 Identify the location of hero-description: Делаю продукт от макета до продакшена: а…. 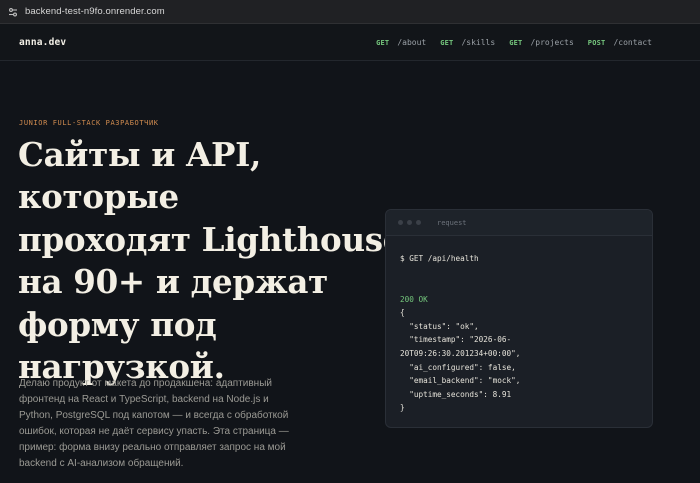
(154, 423).